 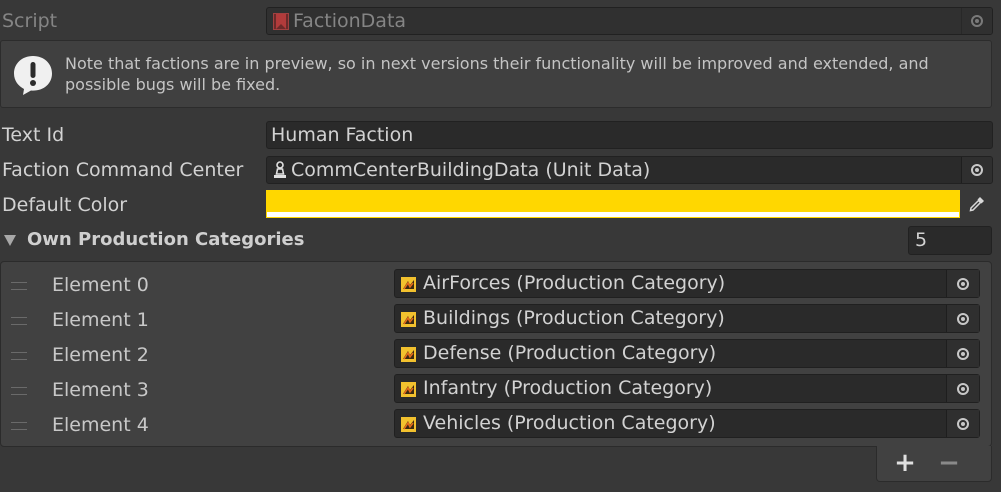 What do you see at coordinates (166, 239) in the screenshot?
I see `production-categories-label: Own Production Categories` at bounding box center [166, 239].